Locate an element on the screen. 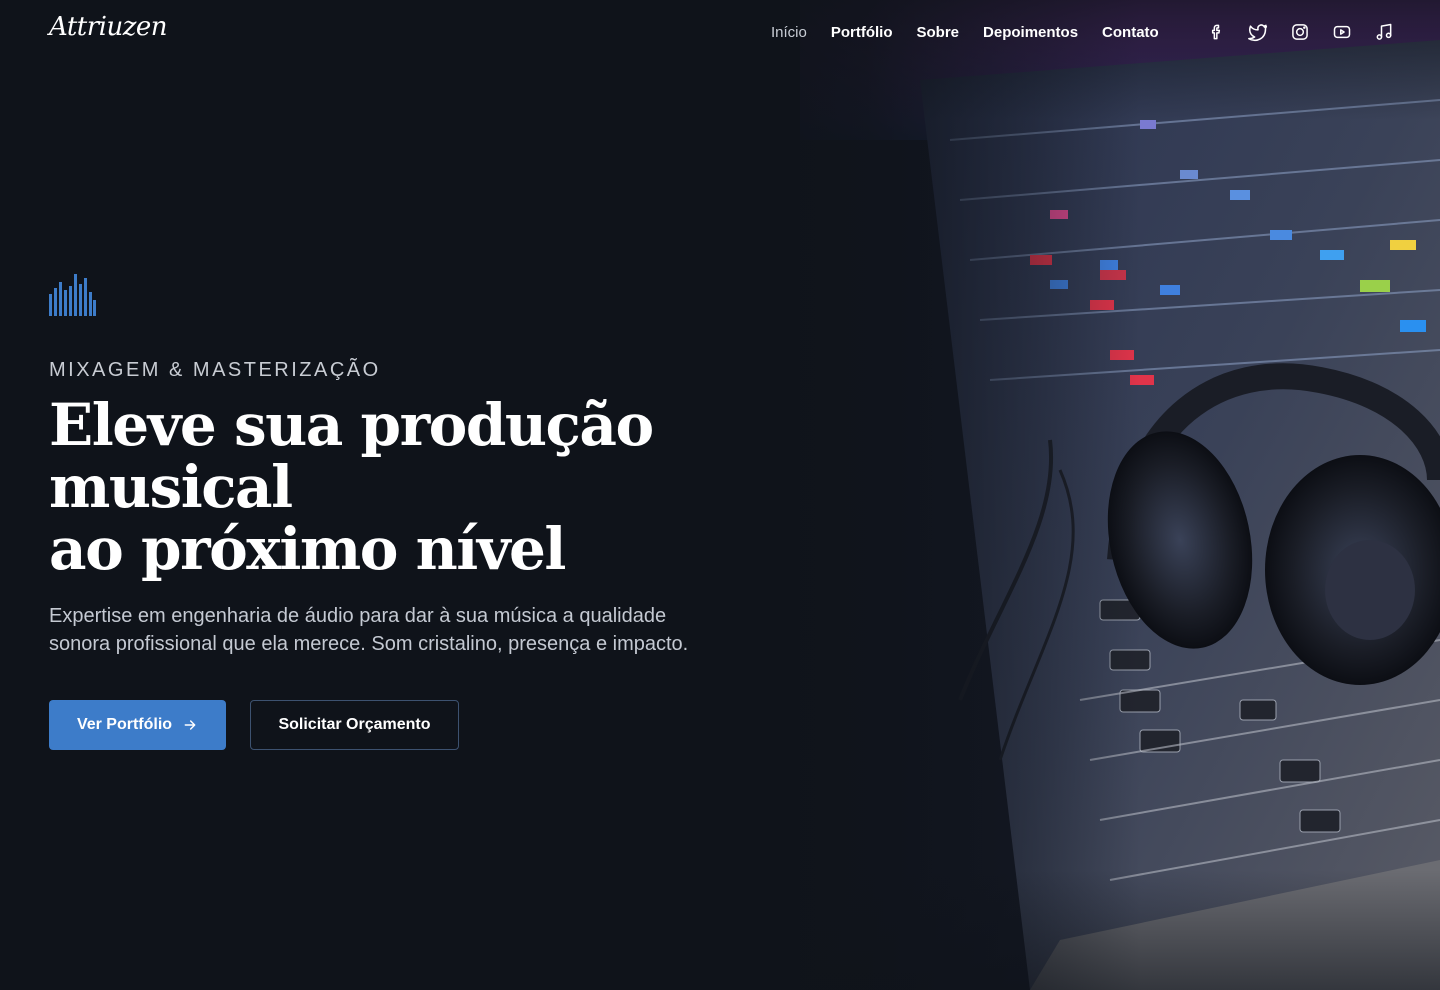 The image size is (1440, 990). view-portfolio-button: Ver Portfólio is located at coordinates (137, 725).